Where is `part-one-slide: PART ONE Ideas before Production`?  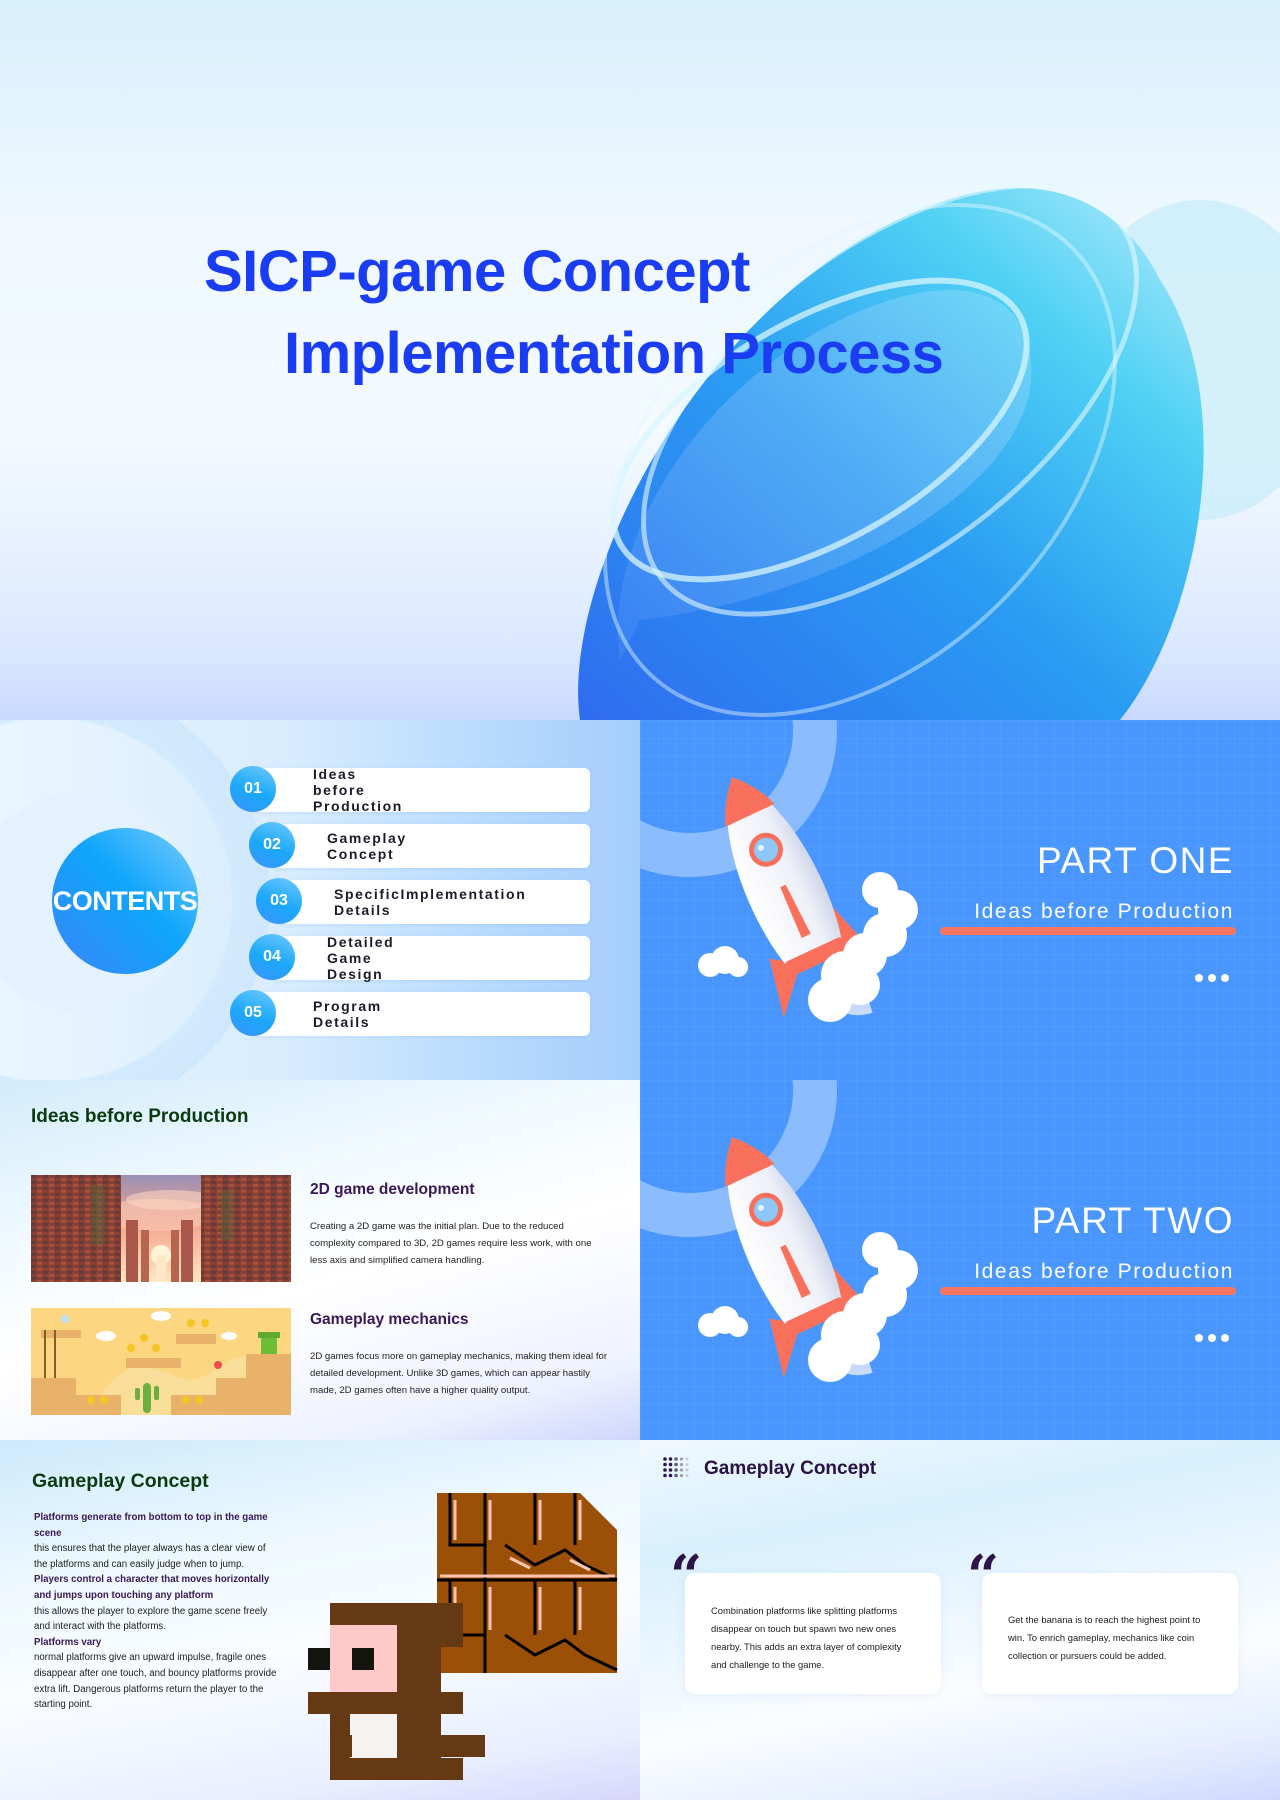
part-one-slide: PART ONE Ideas before Production is located at coordinates (960, 900).